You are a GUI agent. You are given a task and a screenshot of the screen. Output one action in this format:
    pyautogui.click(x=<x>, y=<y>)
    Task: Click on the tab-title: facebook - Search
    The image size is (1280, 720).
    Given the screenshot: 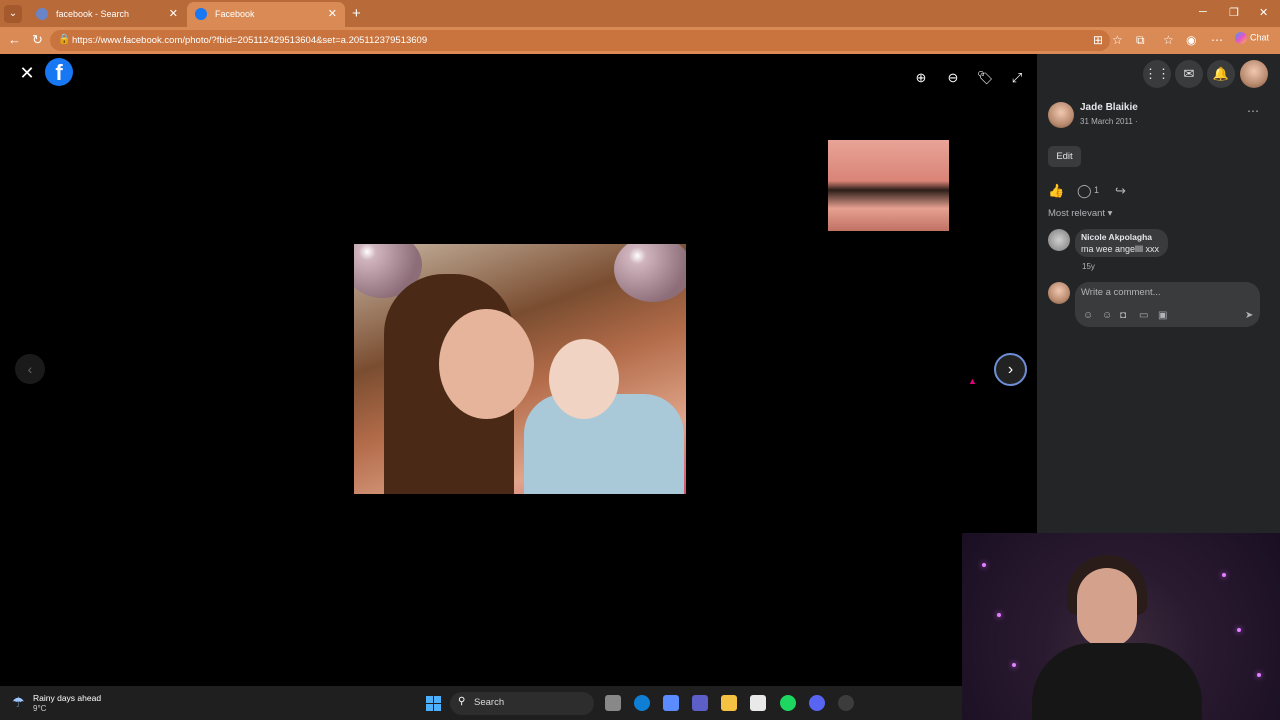 What is the action you would take?
    pyautogui.click(x=93, y=14)
    